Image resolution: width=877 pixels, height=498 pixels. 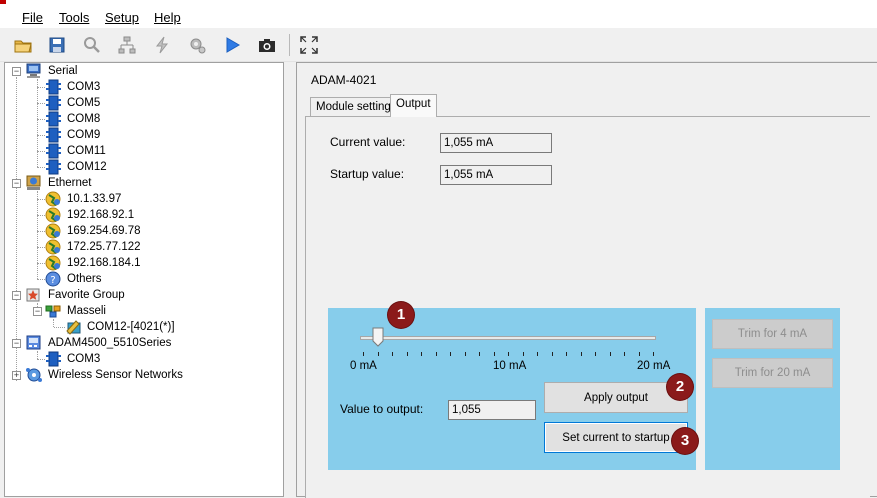 I want to click on expander-wsn: +, so click(x=16, y=375).